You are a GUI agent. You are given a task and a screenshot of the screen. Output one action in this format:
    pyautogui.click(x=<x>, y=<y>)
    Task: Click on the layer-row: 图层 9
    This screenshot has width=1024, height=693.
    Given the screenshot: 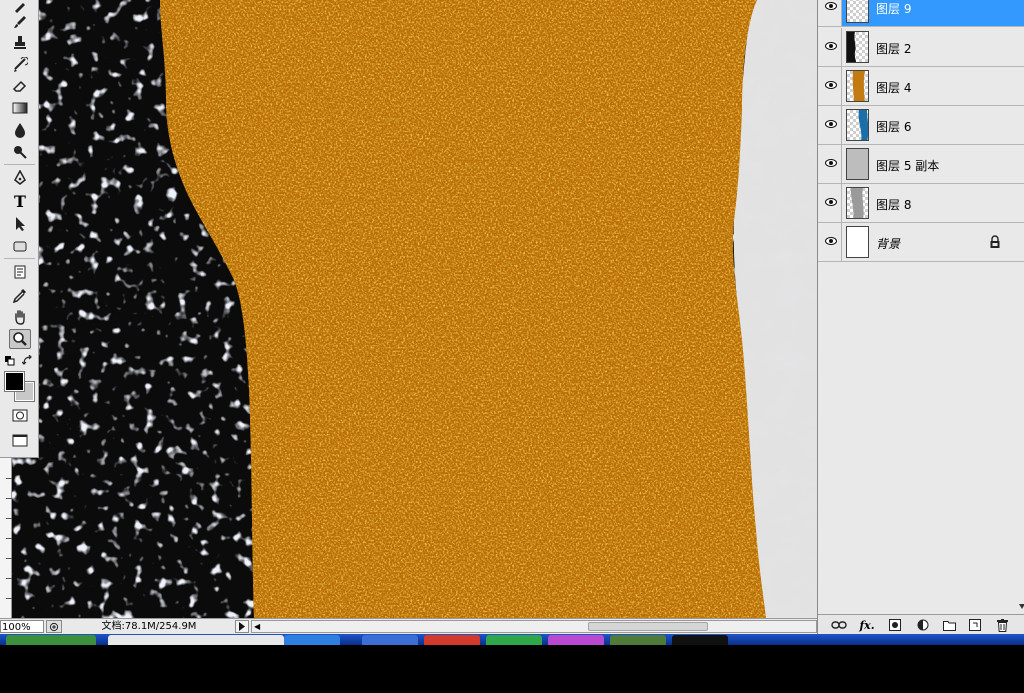 What is the action you would take?
    pyautogui.click(x=921, y=13)
    